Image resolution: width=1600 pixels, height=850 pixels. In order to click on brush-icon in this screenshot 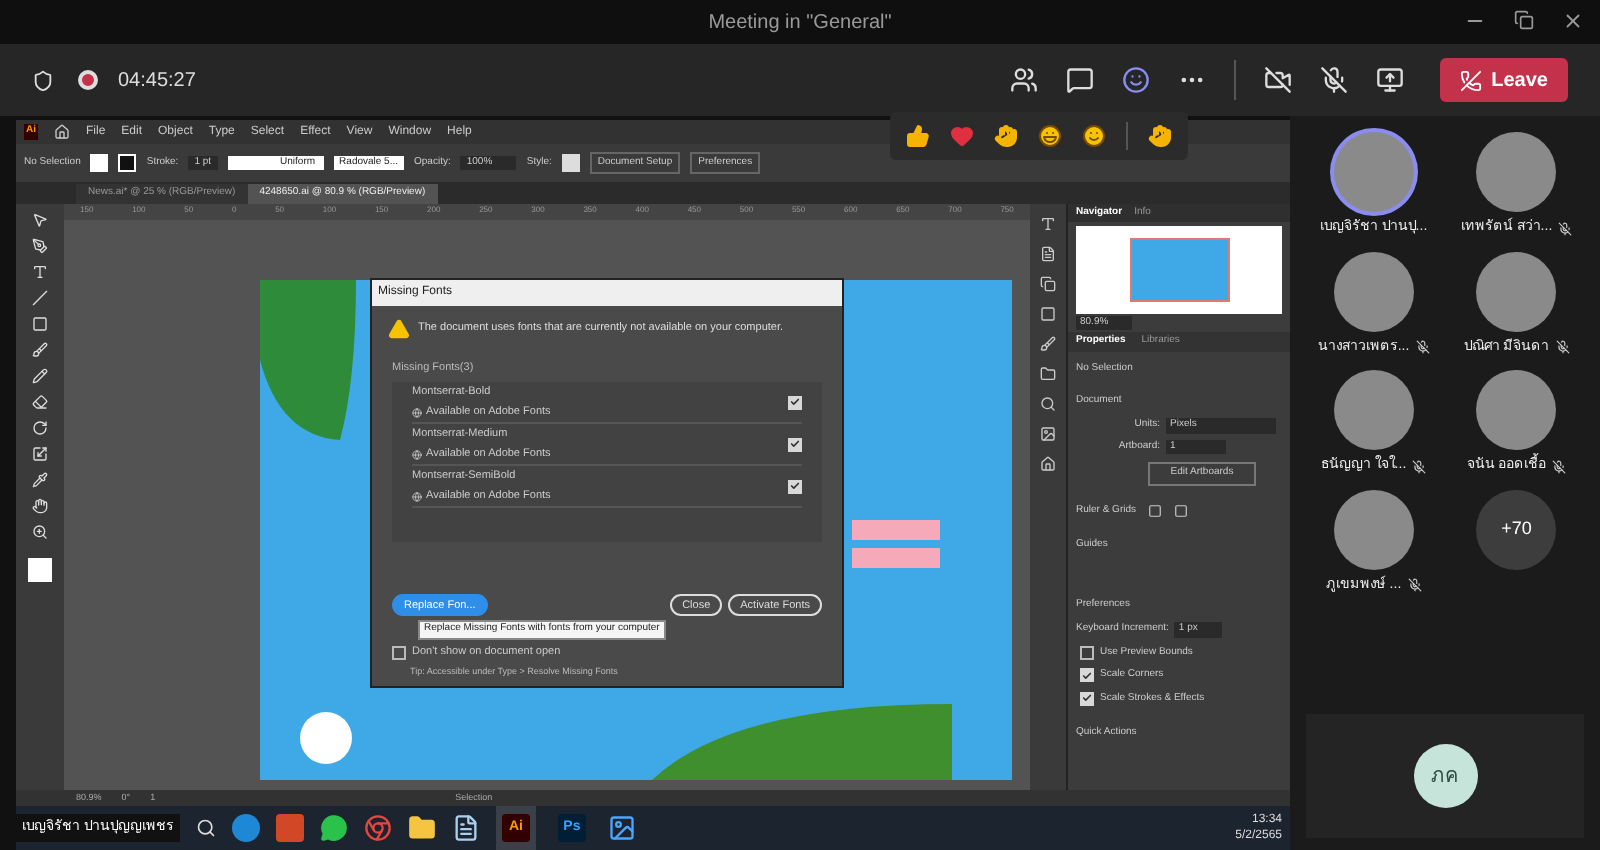, I will do `click(40, 350)`.